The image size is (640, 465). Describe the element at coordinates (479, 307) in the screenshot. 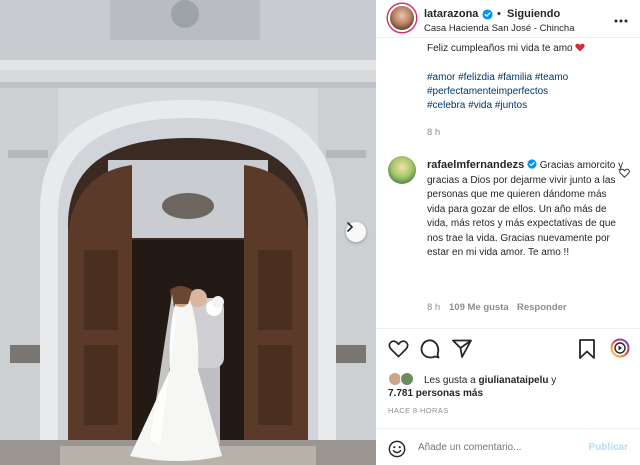

I see `comment-likes-count: 109 Me gusta` at that location.